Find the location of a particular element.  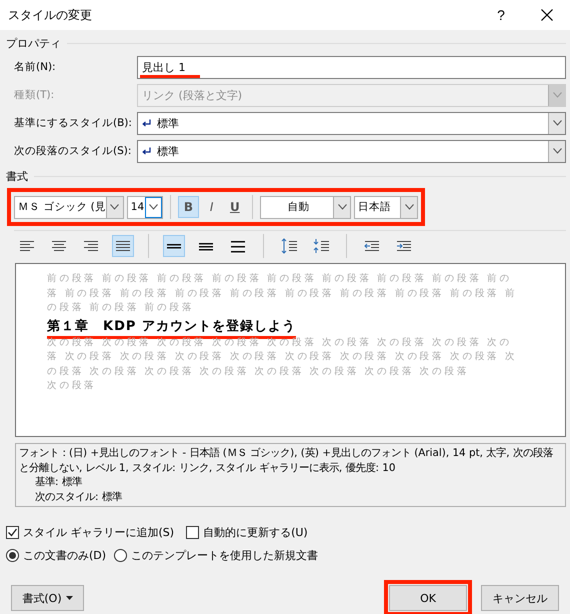

bold-button: B is located at coordinates (188, 207).